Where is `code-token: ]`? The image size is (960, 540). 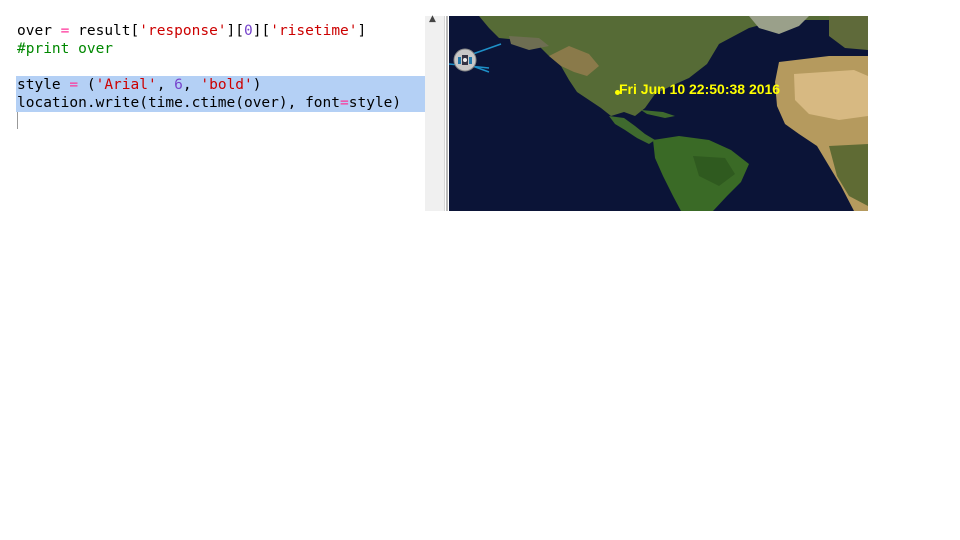 code-token: ] is located at coordinates (362, 31).